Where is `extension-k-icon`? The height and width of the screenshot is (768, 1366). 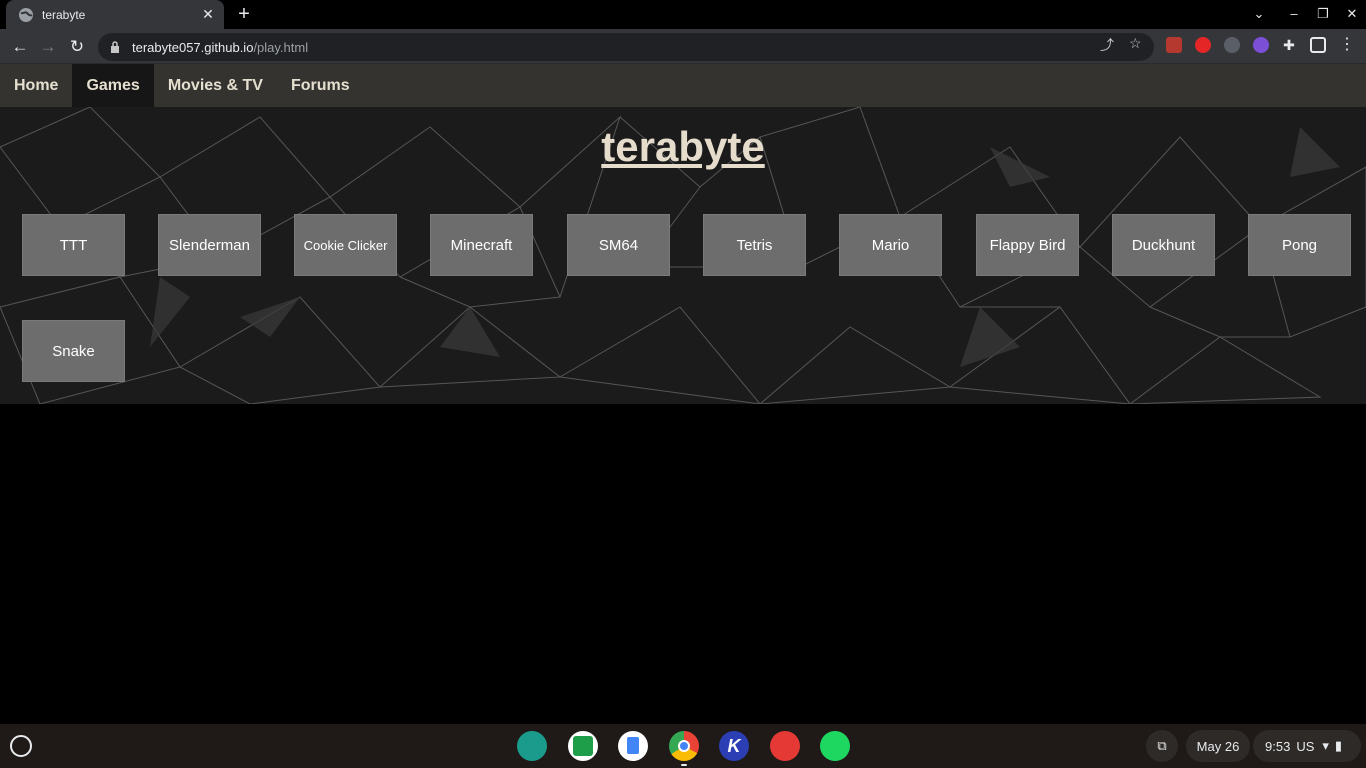 extension-k-icon is located at coordinates (1261, 45).